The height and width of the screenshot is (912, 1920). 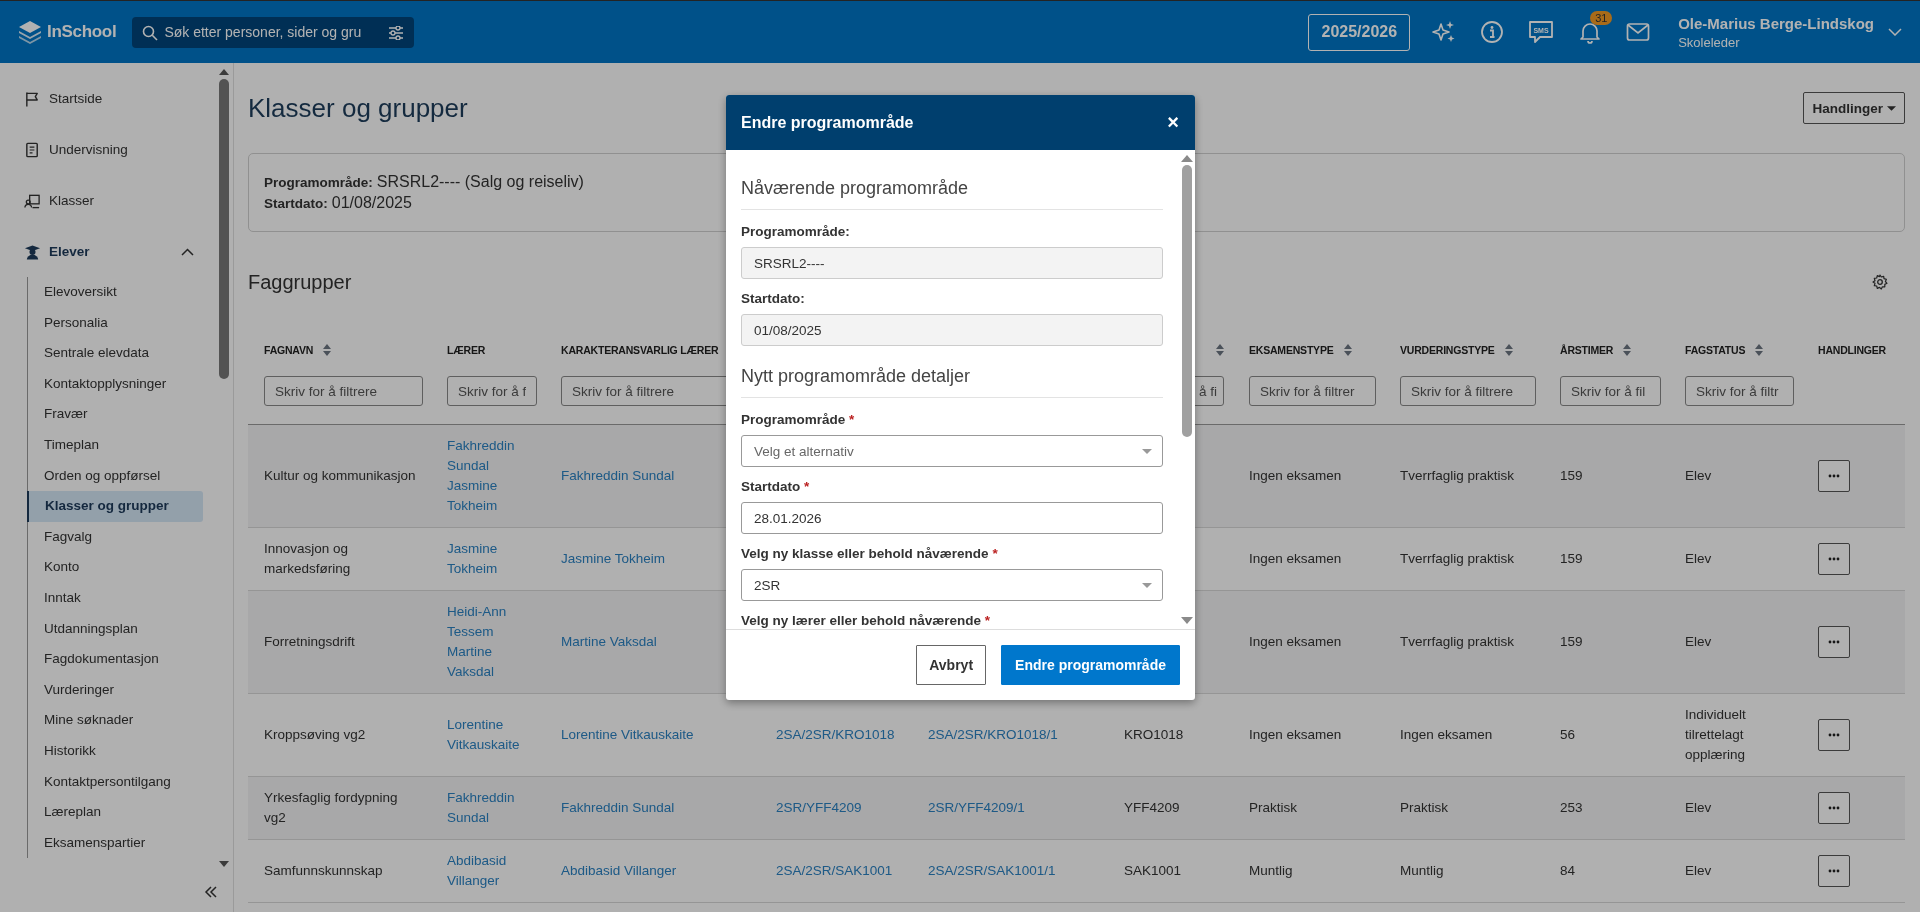 I want to click on table-cell-text: SAK1001, so click(x=1153, y=871).